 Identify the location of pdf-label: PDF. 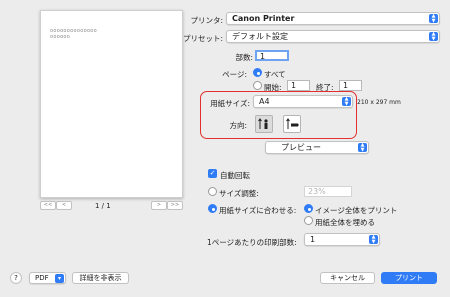
(42, 278).